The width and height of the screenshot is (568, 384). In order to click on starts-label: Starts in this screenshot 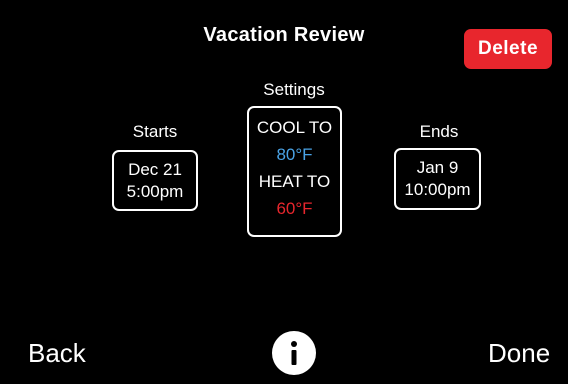, I will do `click(155, 131)`.